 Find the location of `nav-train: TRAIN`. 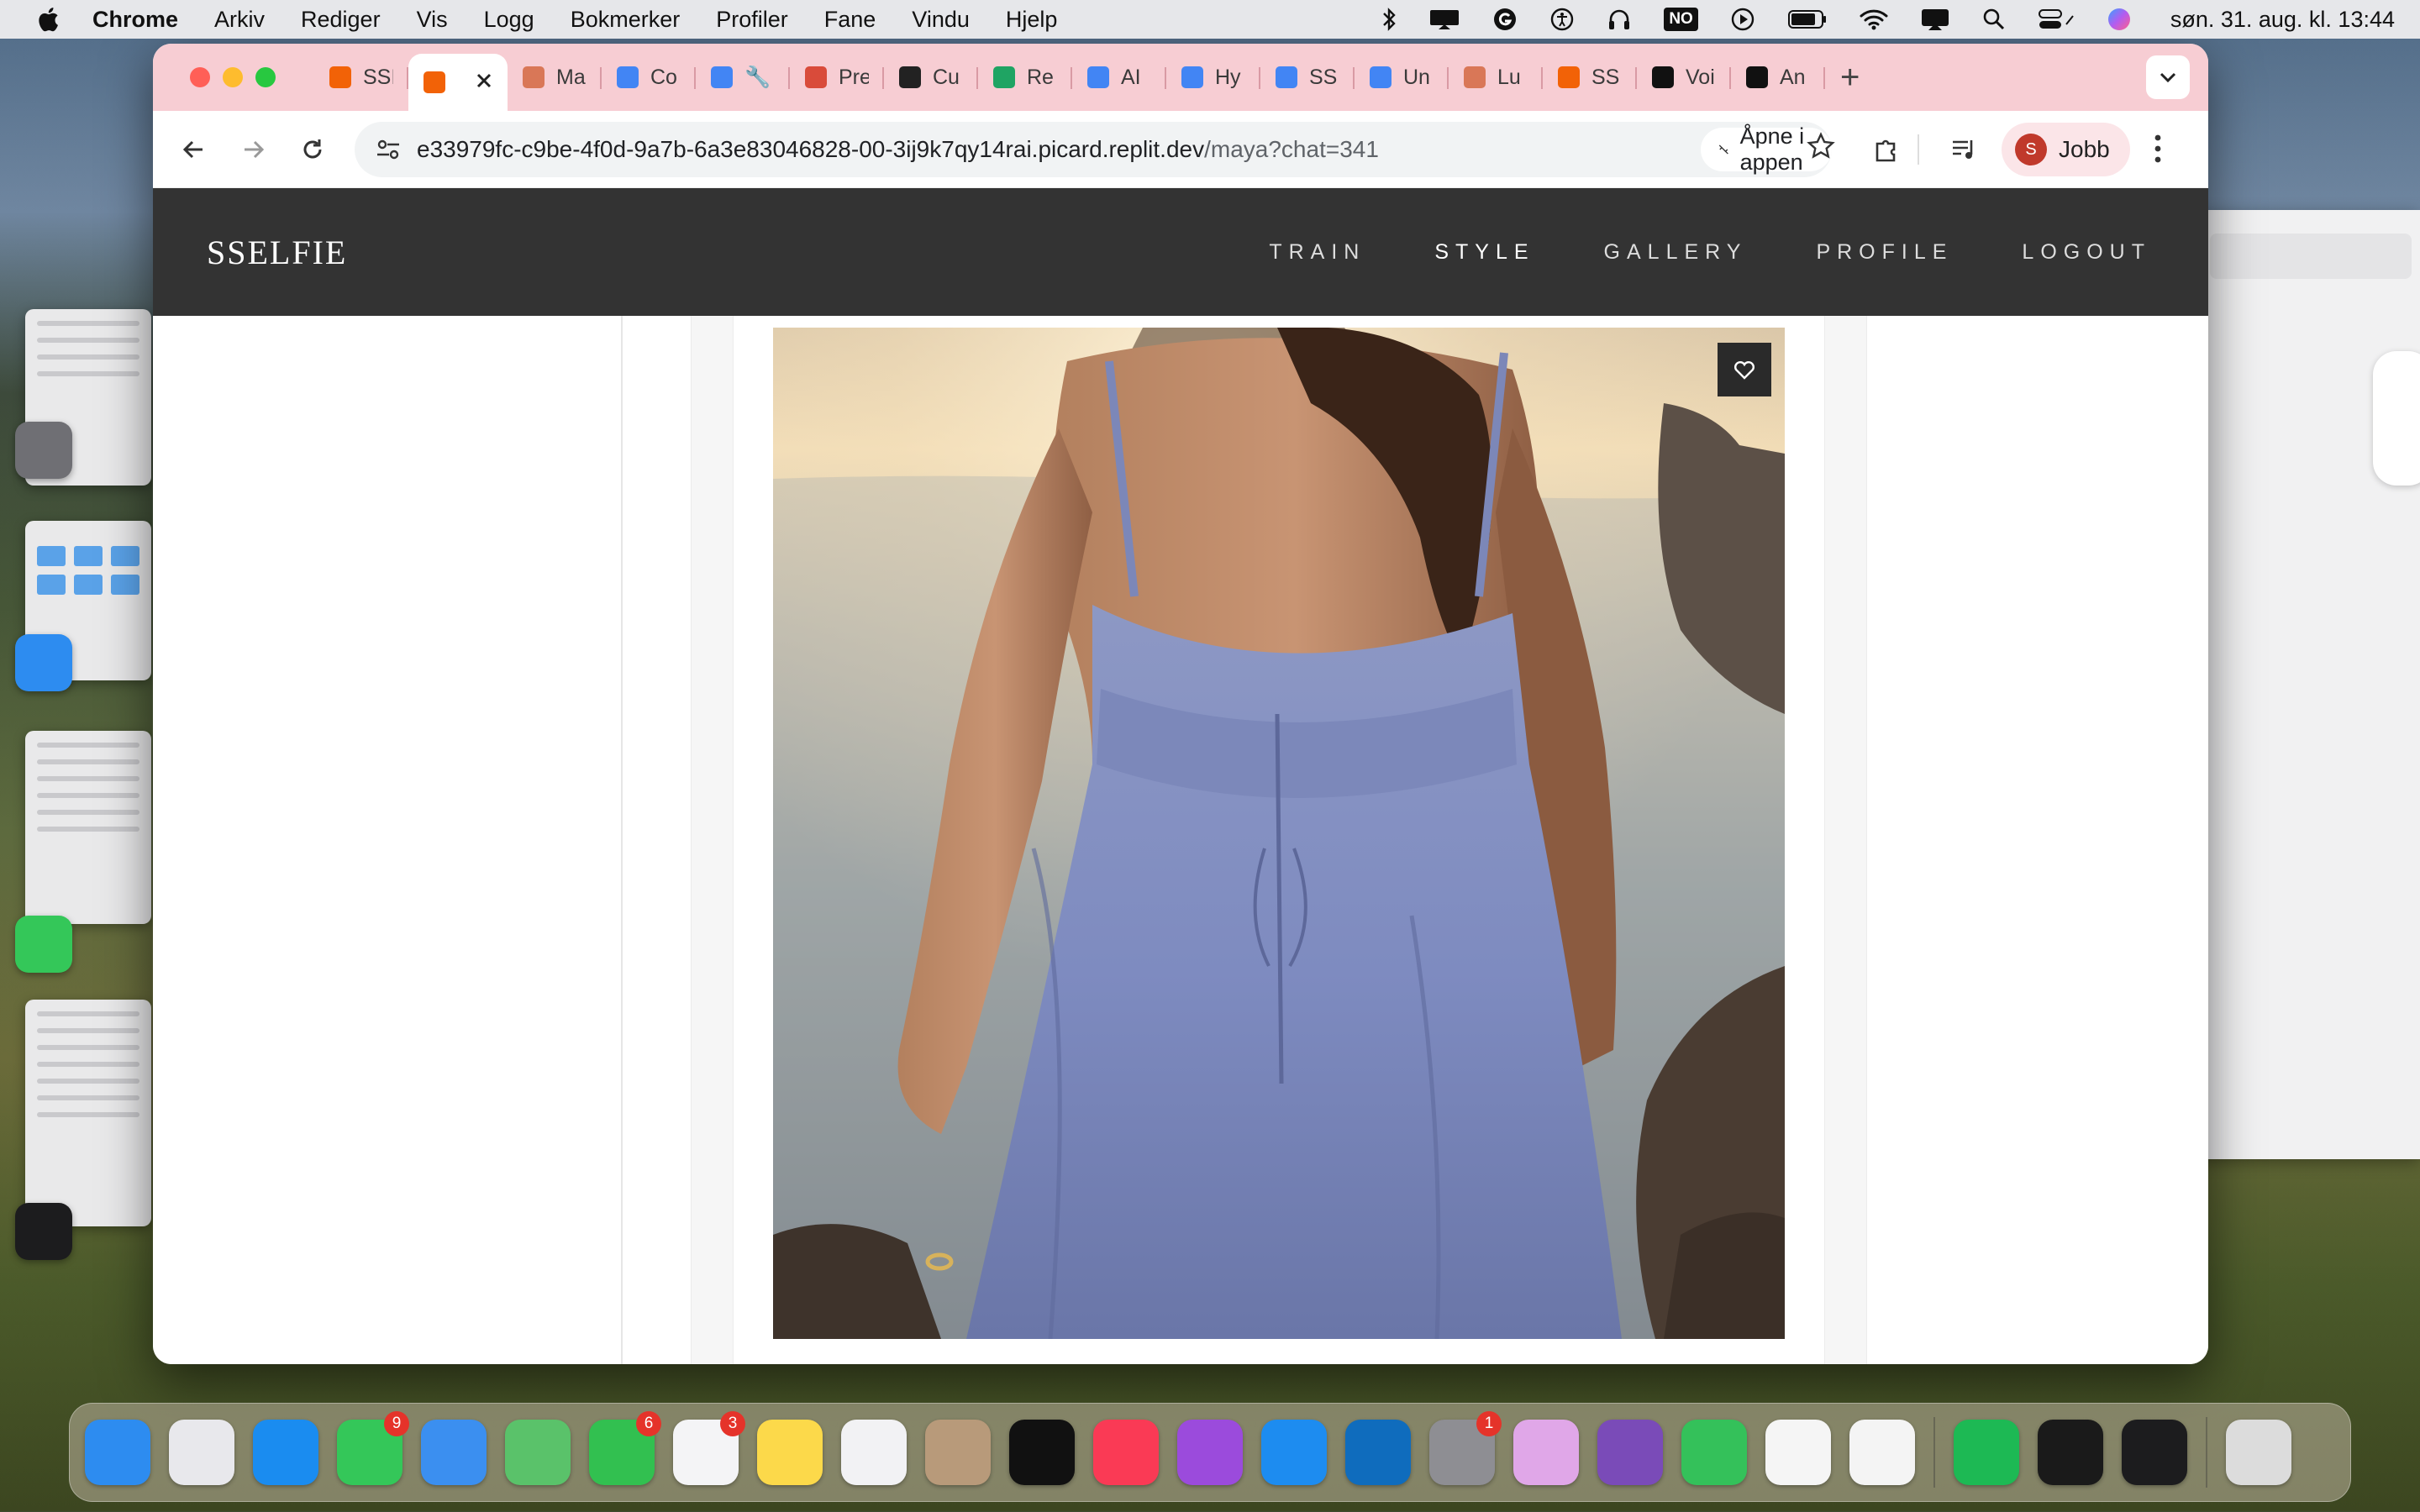

nav-train: TRAIN is located at coordinates (1317, 252).